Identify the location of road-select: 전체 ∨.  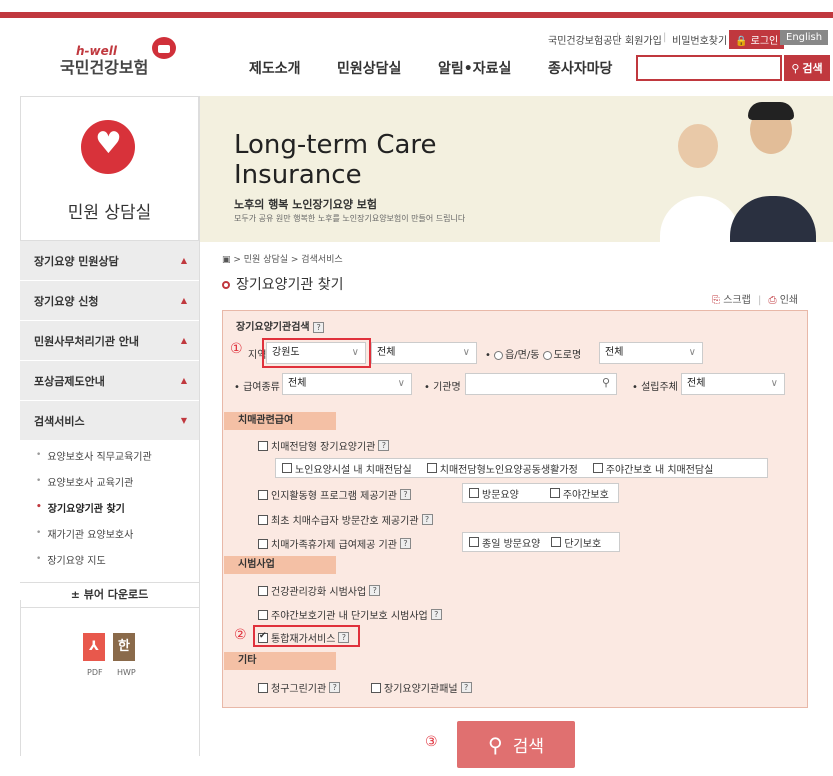
(651, 353).